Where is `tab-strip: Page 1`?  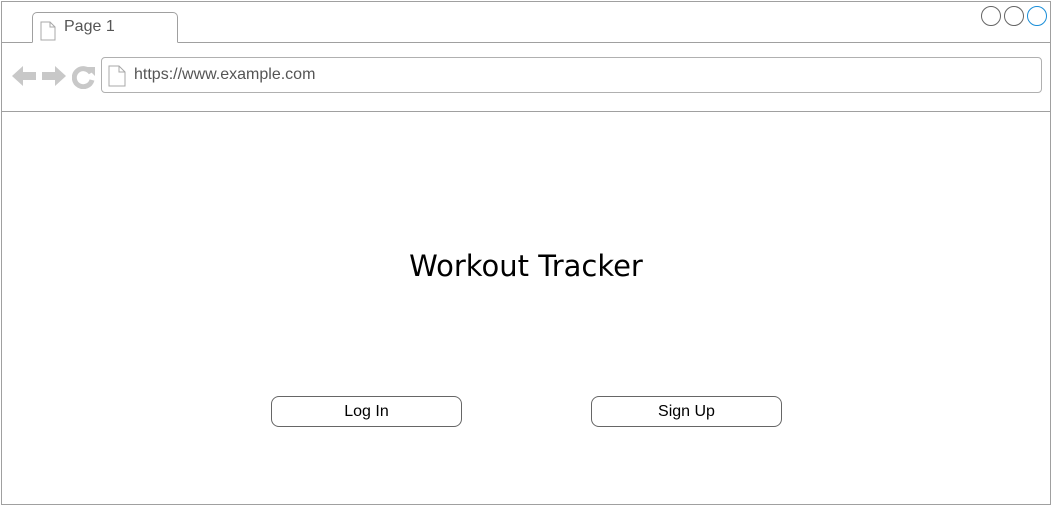 tab-strip: Page 1 is located at coordinates (526, 22).